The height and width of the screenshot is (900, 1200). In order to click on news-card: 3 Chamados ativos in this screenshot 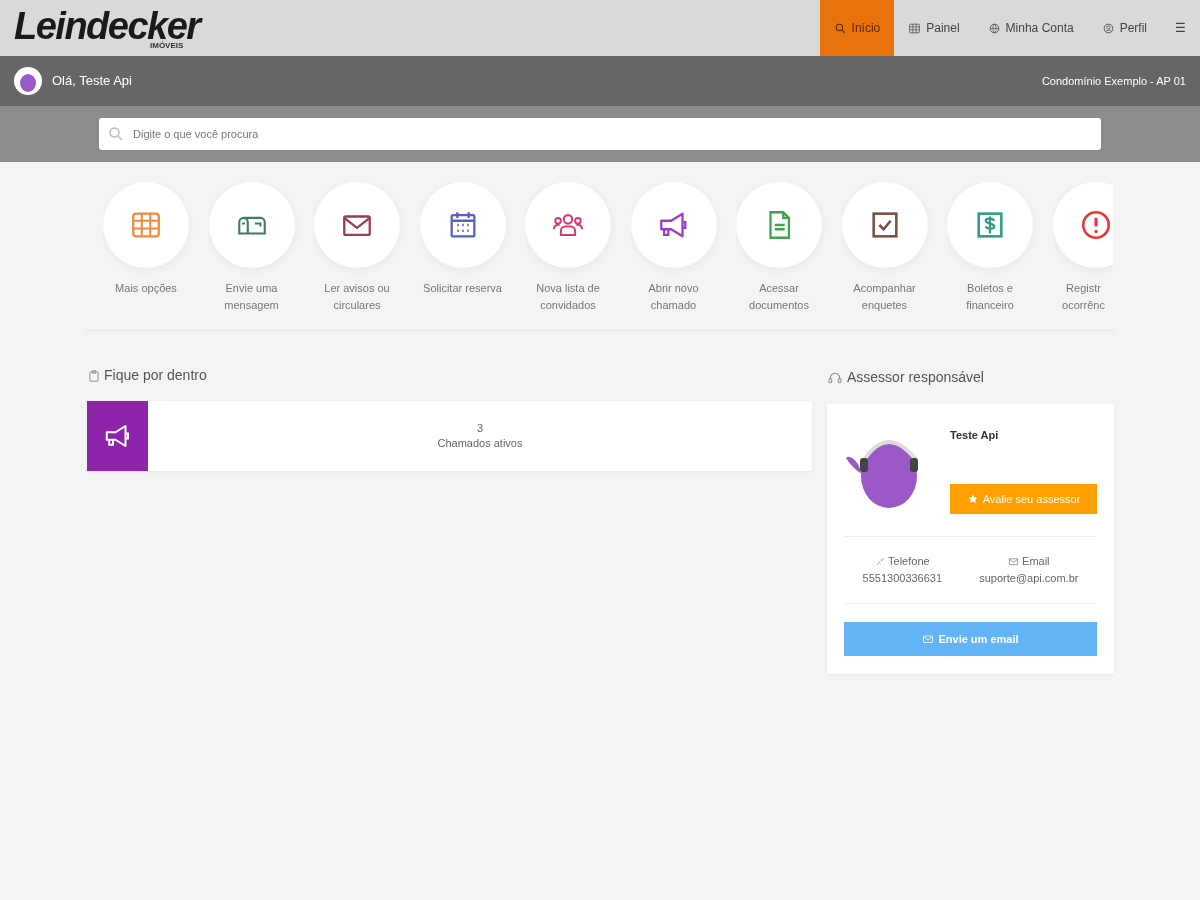, I will do `click(449, 436)`.